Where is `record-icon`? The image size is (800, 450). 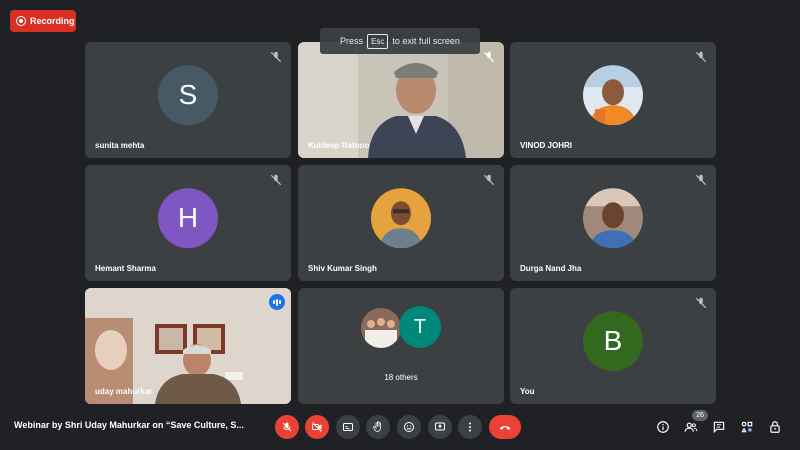
record-icon is located at coordinates (21, 21).